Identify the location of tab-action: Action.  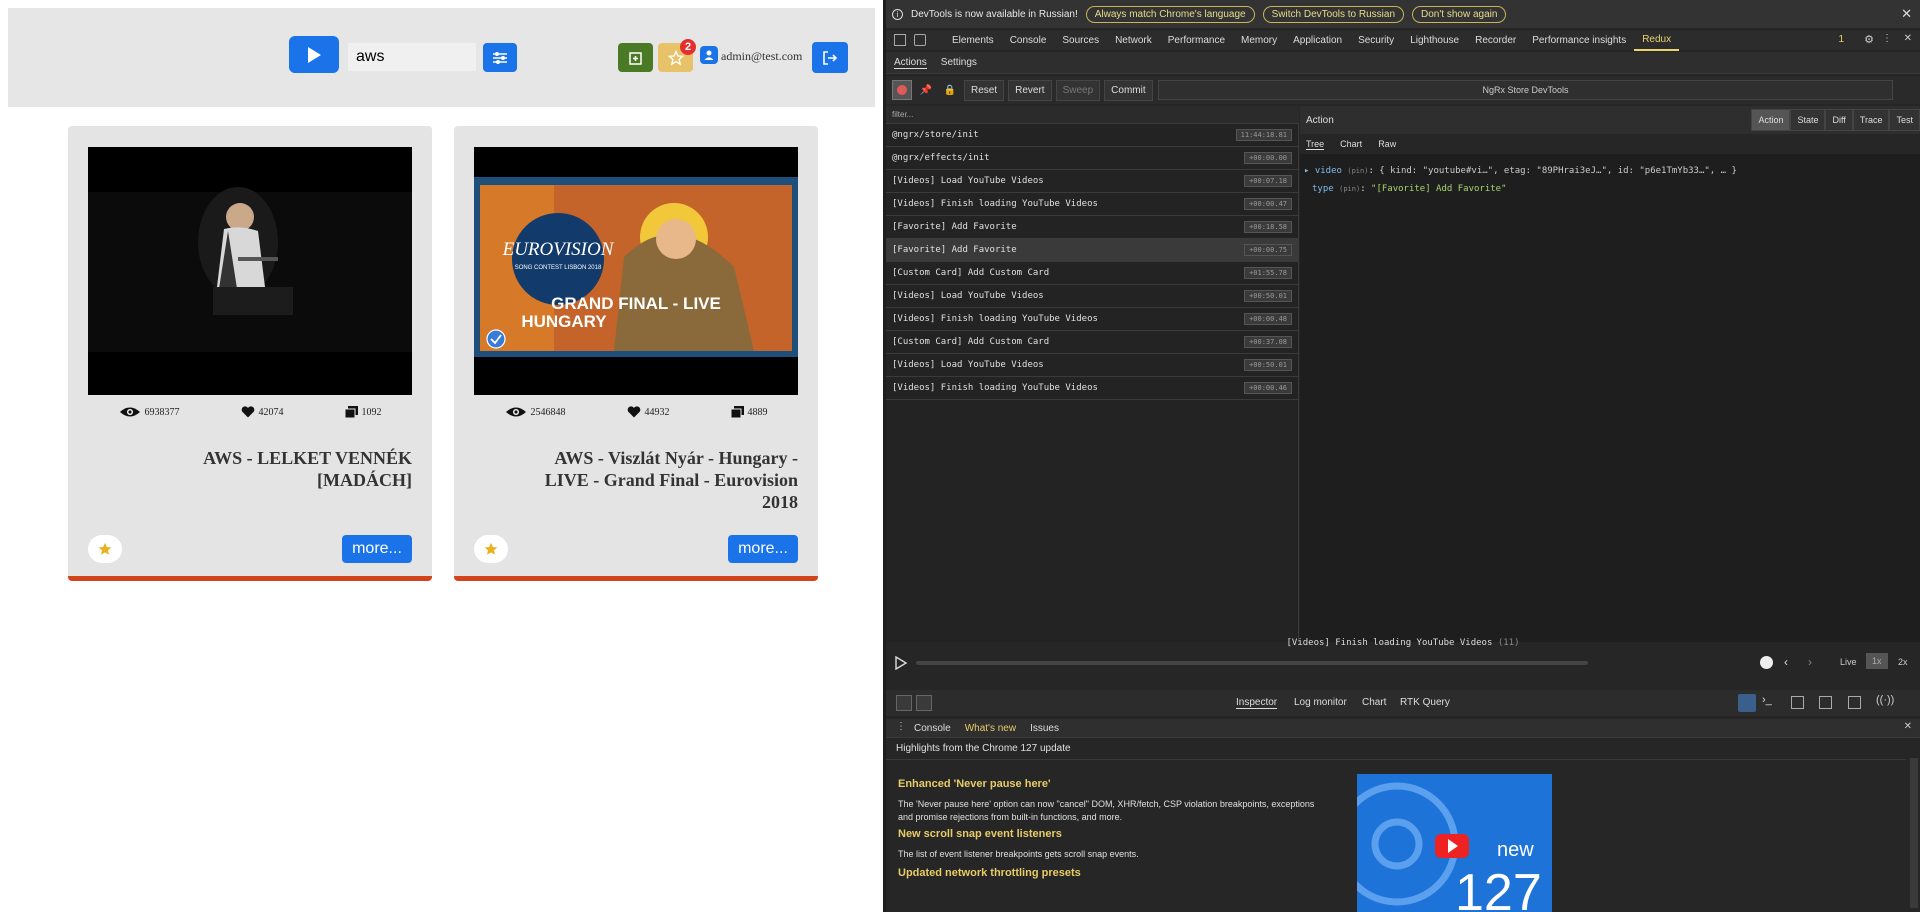
(1771, 120).